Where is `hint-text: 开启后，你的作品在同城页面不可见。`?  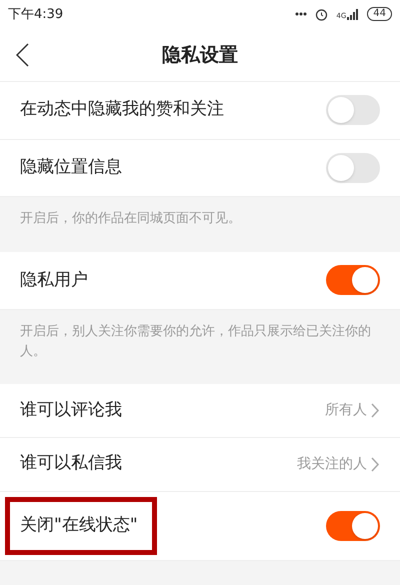 hint-text: 开启后，你的作品在同城页面不可见。 is located at coordinates (131, 219).